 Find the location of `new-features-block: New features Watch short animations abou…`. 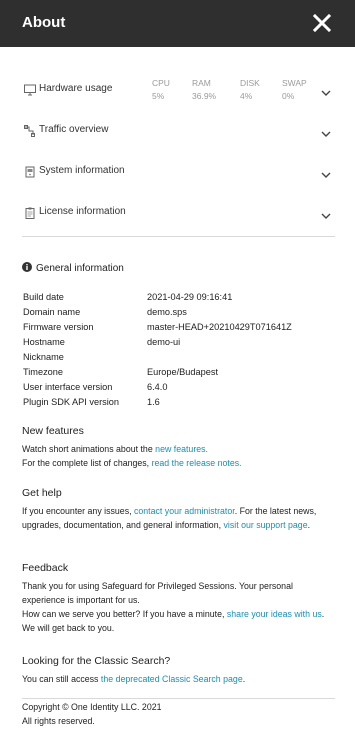

new-features-block: New features Watch short animations abou… is located at coordinates (178, 447).